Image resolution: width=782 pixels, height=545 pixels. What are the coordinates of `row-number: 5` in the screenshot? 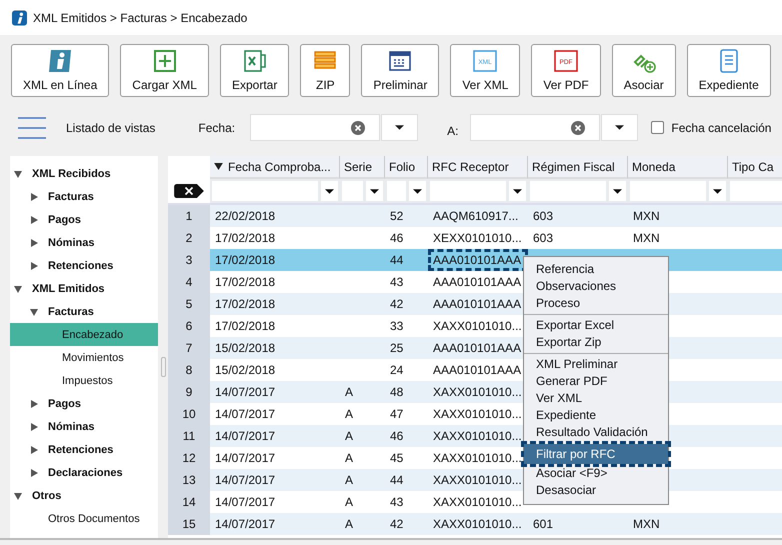 It's located at (189, 304).